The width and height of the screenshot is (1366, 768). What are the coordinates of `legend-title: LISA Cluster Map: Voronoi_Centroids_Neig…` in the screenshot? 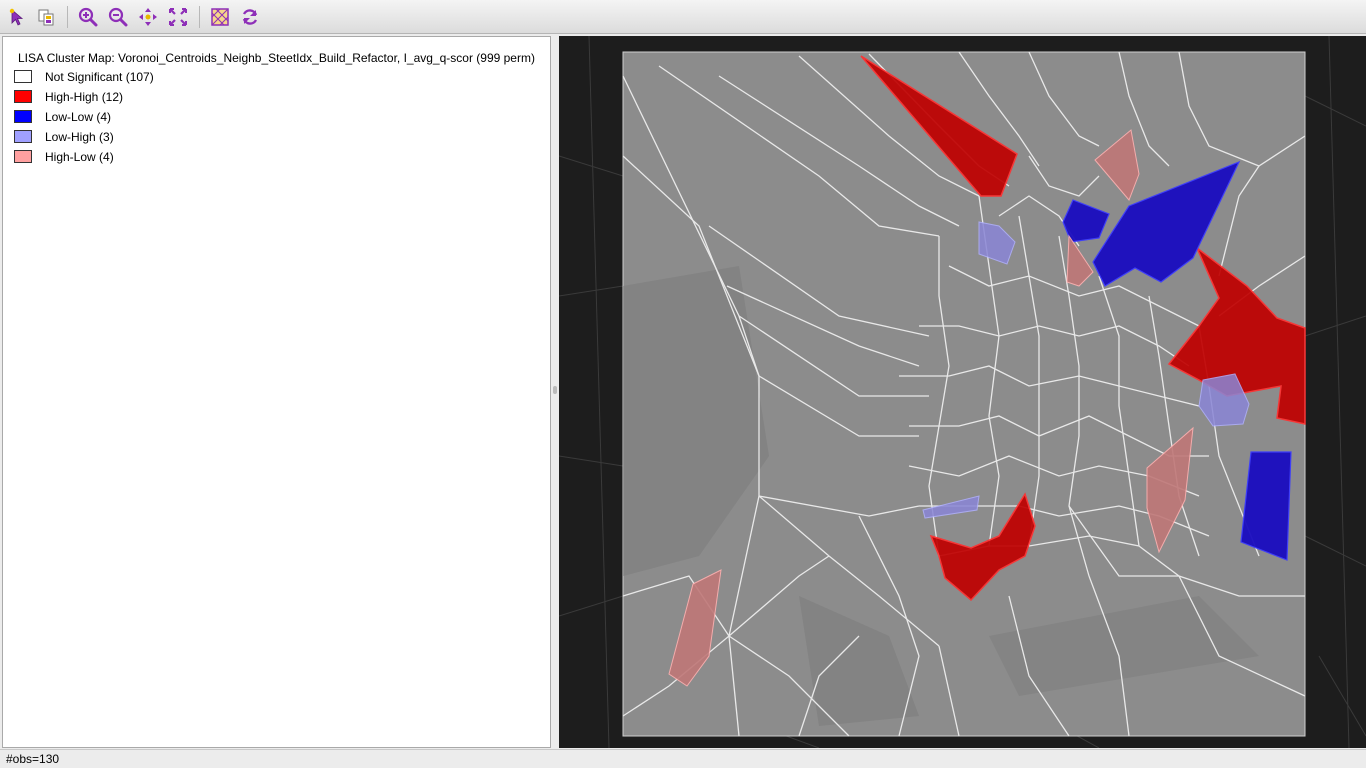 It's located at (276, 58).